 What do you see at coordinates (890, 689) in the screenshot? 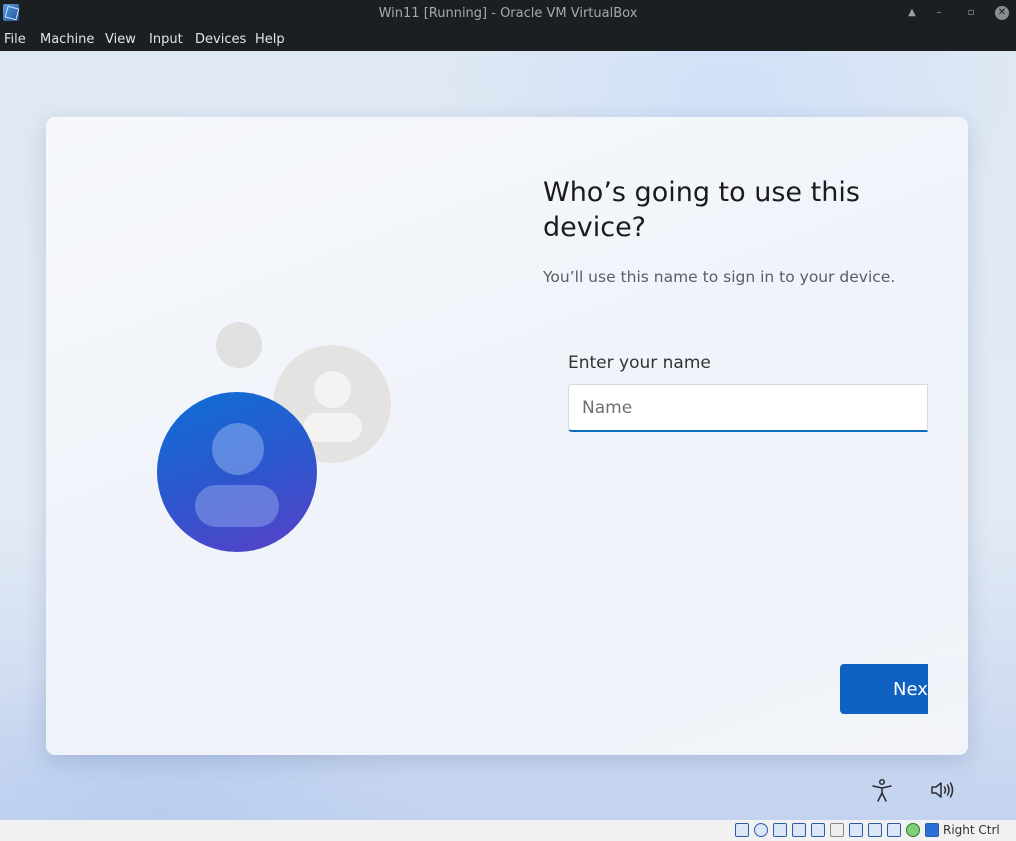
I see `next-button: Next` at bounding box center [890, 689].